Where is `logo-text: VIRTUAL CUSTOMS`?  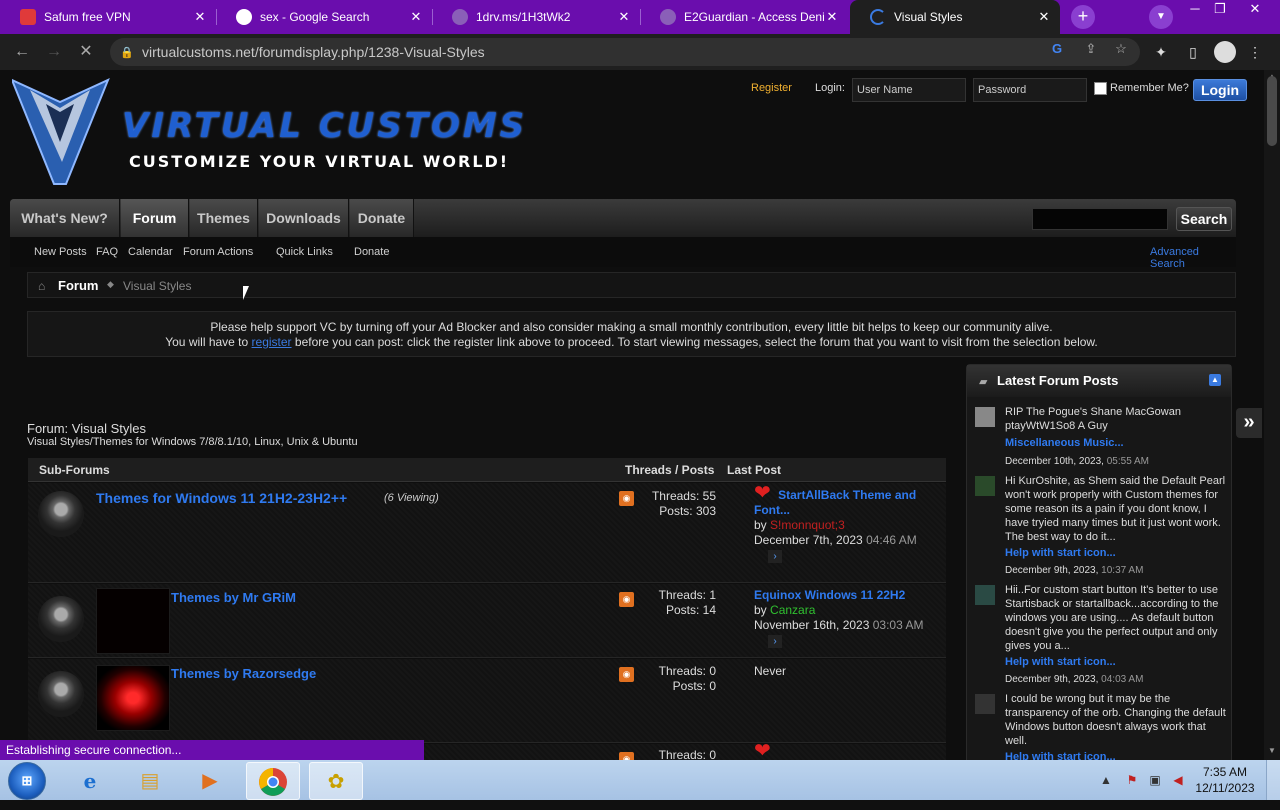 logo-text: VIRTUAL CUSTOMS is located at coordinates (325, 126).